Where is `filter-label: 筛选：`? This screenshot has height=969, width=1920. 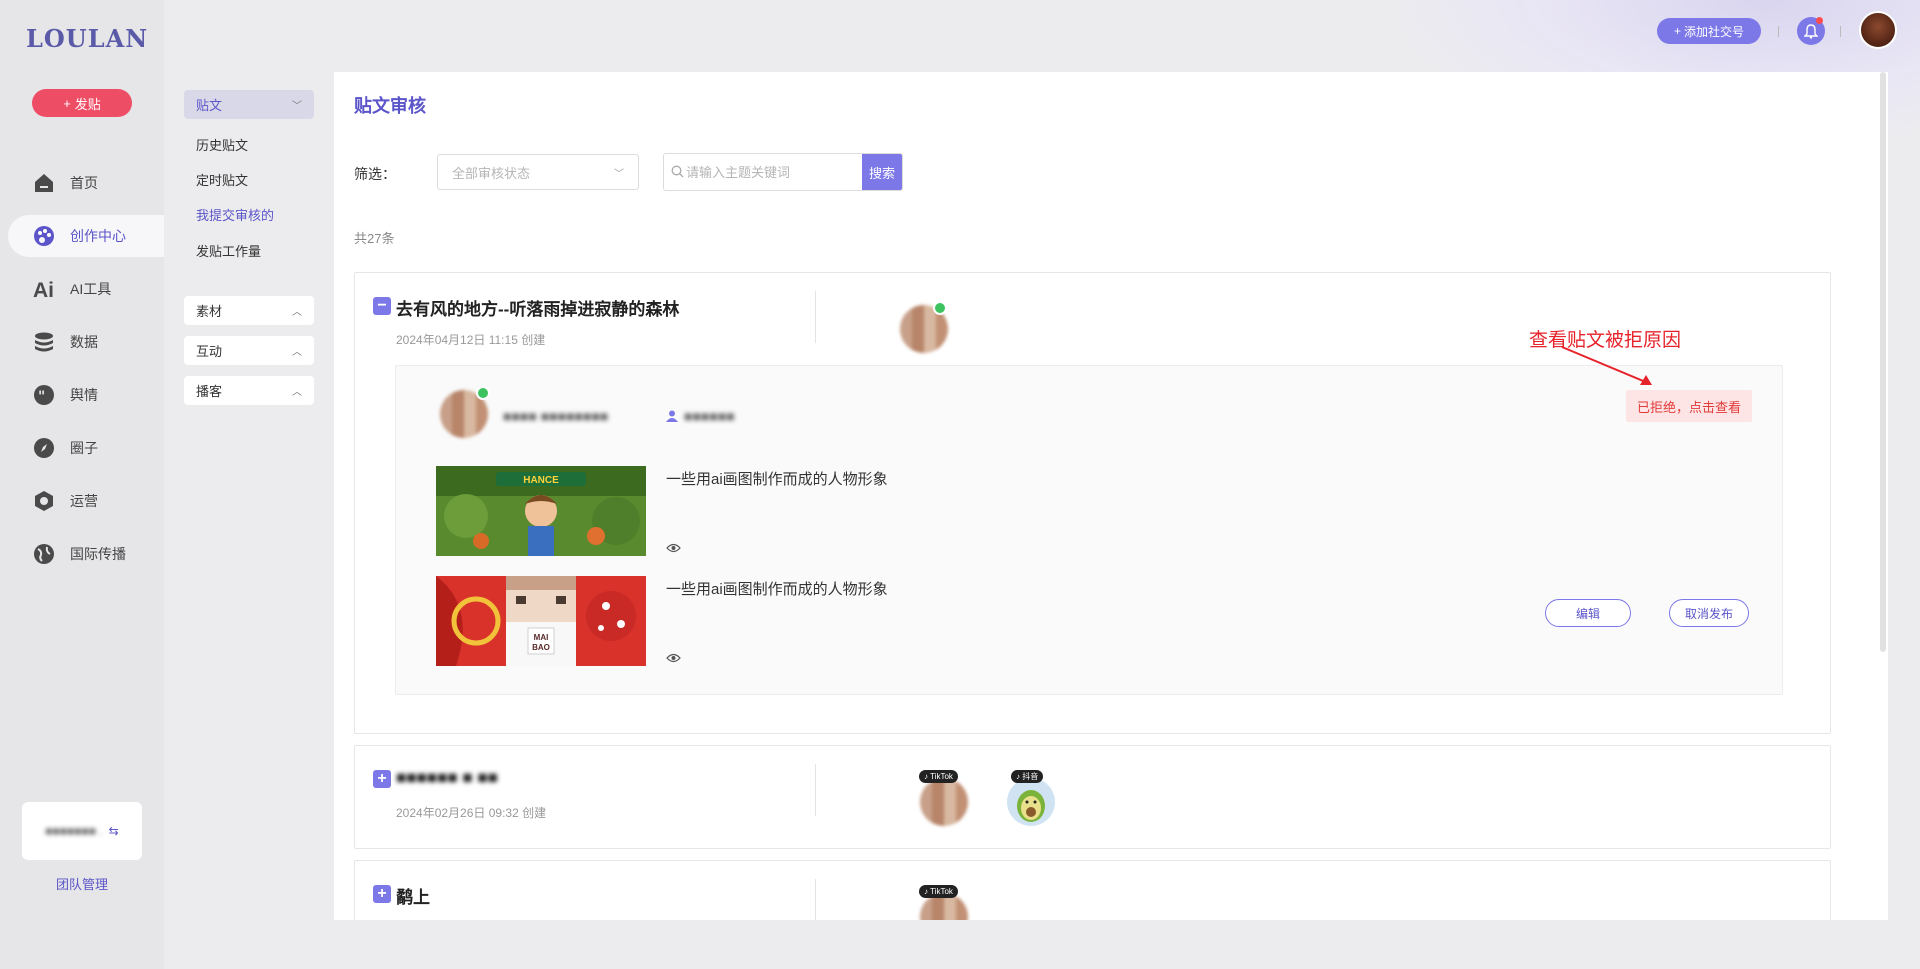 filter-label: 筛选： is located at coordinates (375, 174).